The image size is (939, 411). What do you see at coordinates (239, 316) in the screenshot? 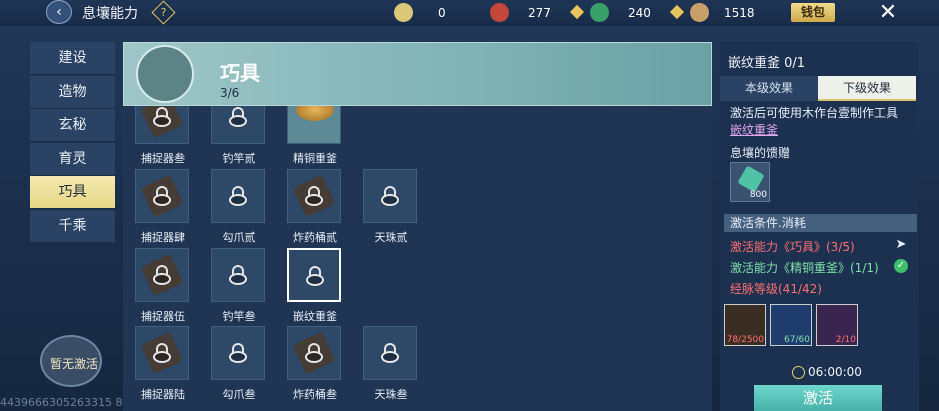
I see `ability-label: 钓竿叁` at bounding box center [239, 316].